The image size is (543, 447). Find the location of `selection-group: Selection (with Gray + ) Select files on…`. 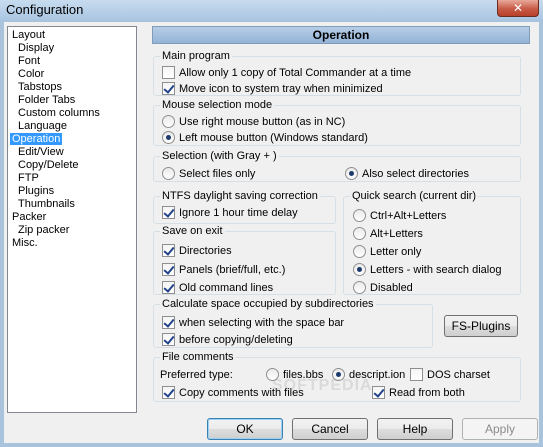

selection-group: Selection (with Gray + ) Select files on… is located at coordinates (337, 166).